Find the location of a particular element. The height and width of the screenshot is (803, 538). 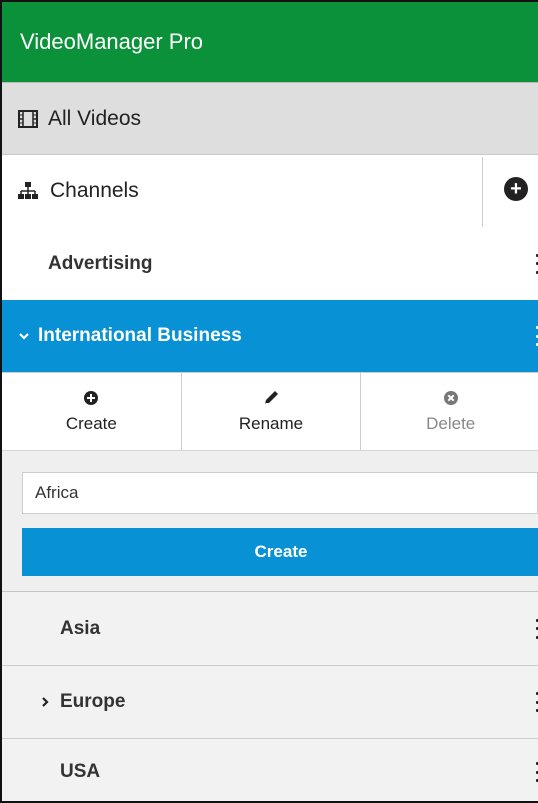

times-circle-icon is located at coordinates (450, 398).